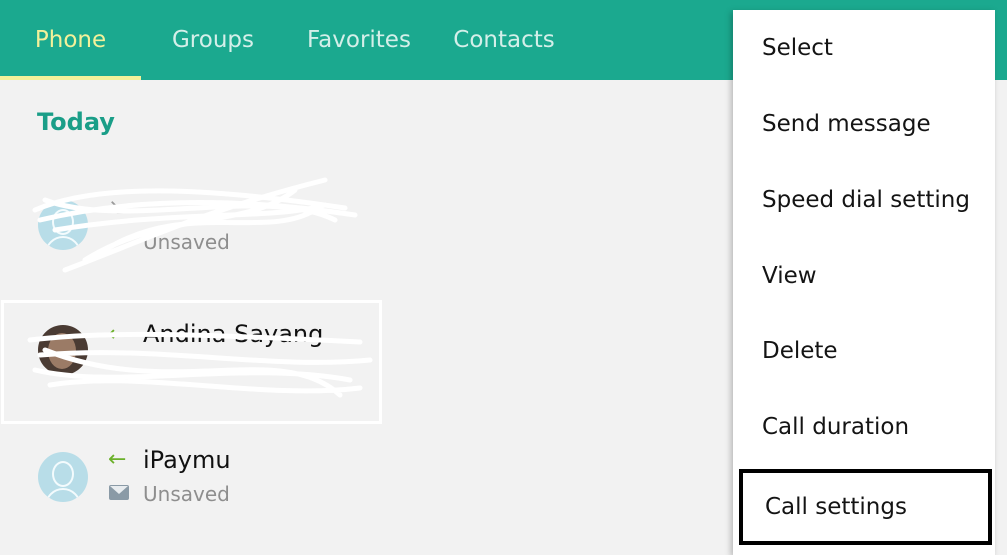 The height and width of the screenshot is (555, 1007). Describe the element at coordinates (359, 40) in the screenshot. I see `tab-favorites: Favorites` at that location.